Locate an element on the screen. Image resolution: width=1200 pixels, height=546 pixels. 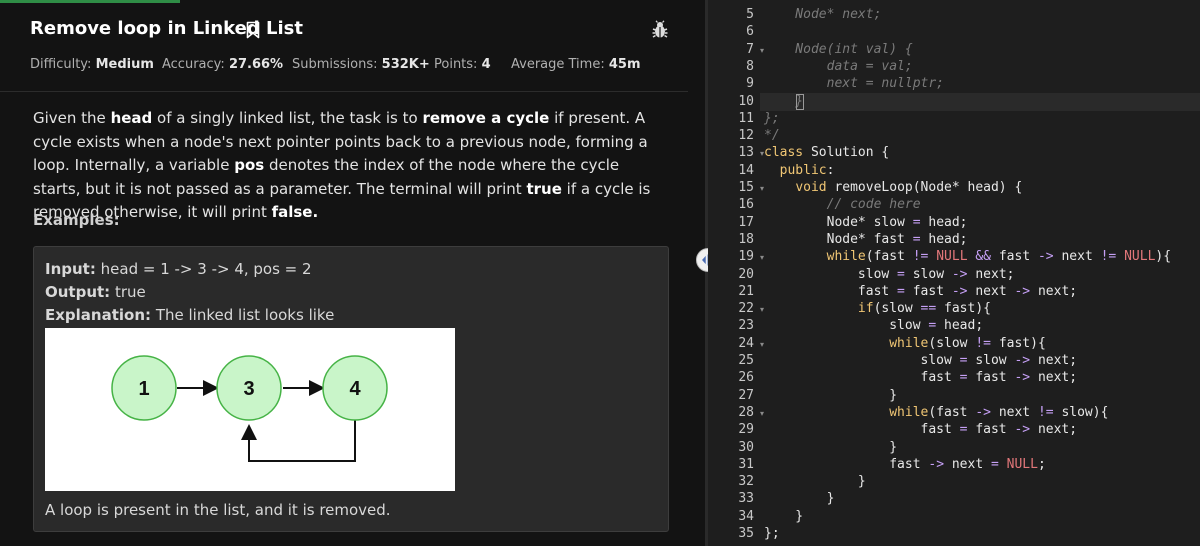
line-number: 13 is located at coordinates (746, 153).